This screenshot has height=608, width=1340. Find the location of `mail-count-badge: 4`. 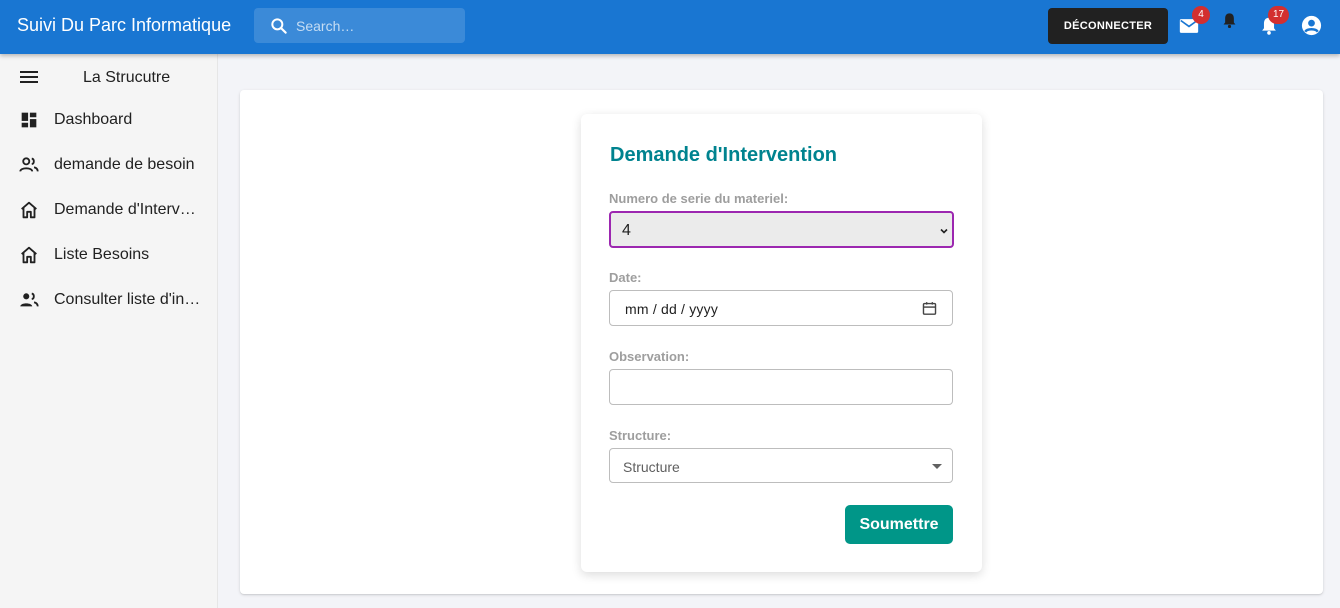

mail-count-badge: 4 is located at coordinates (1201, 15).